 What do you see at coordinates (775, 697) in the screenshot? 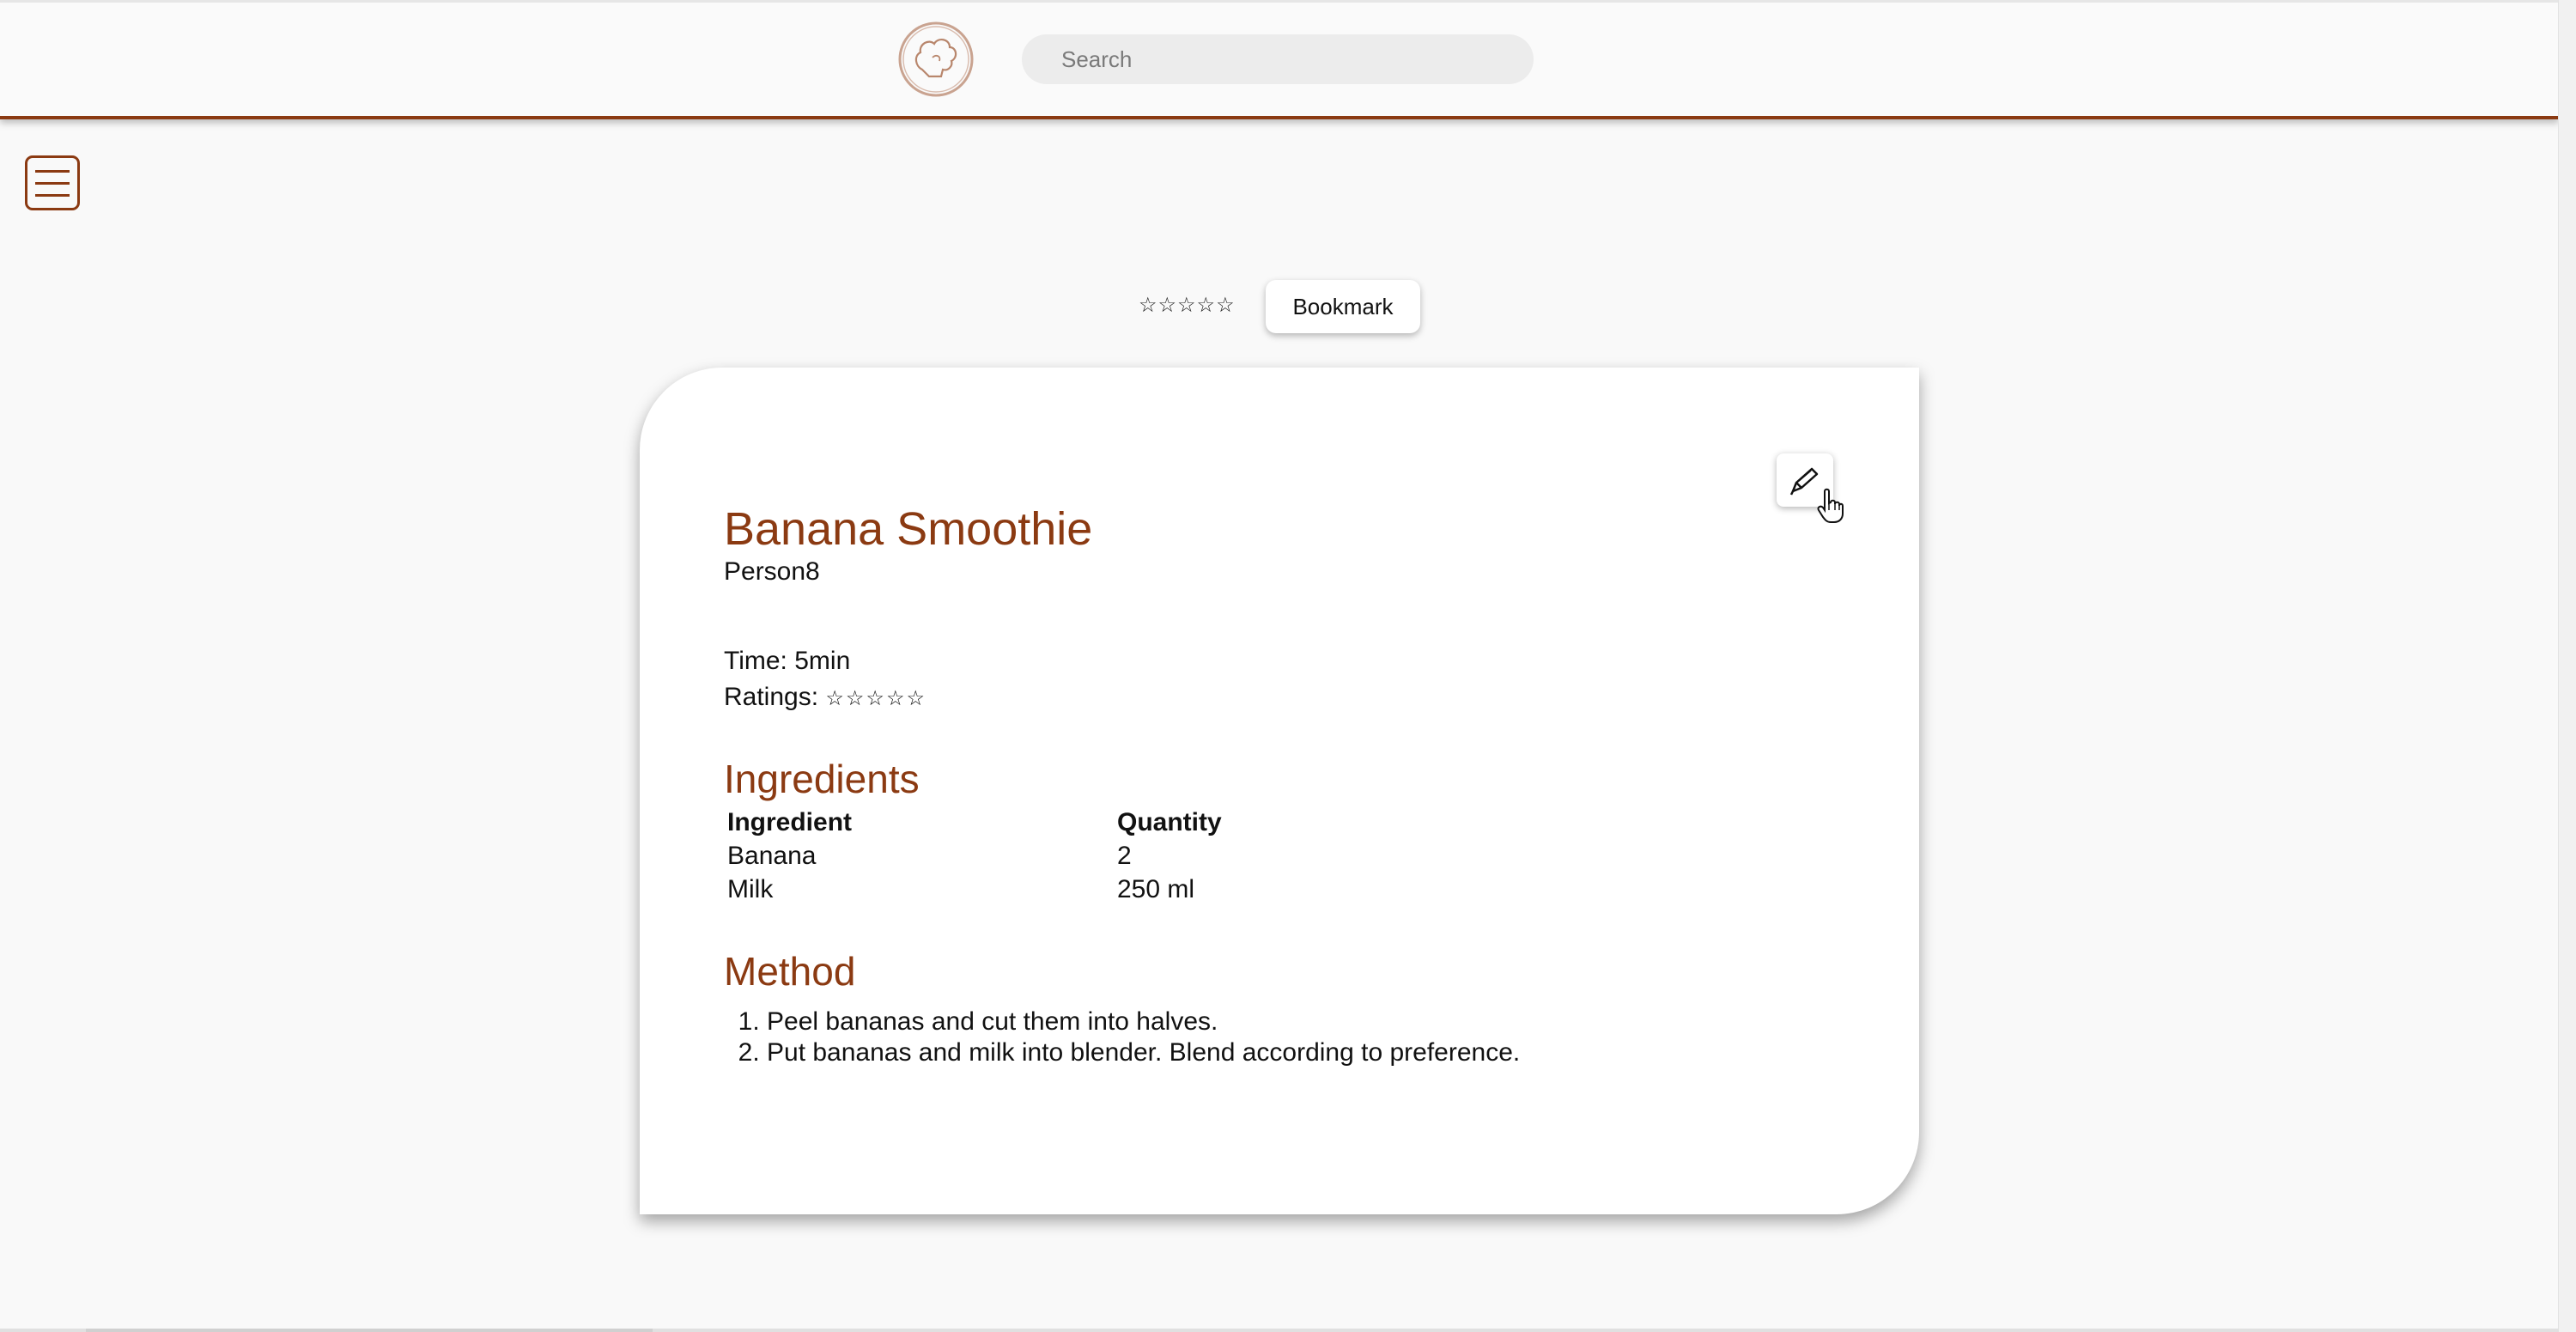
I see `ratings-label: Ratings:` at bounding box center [775, 697].